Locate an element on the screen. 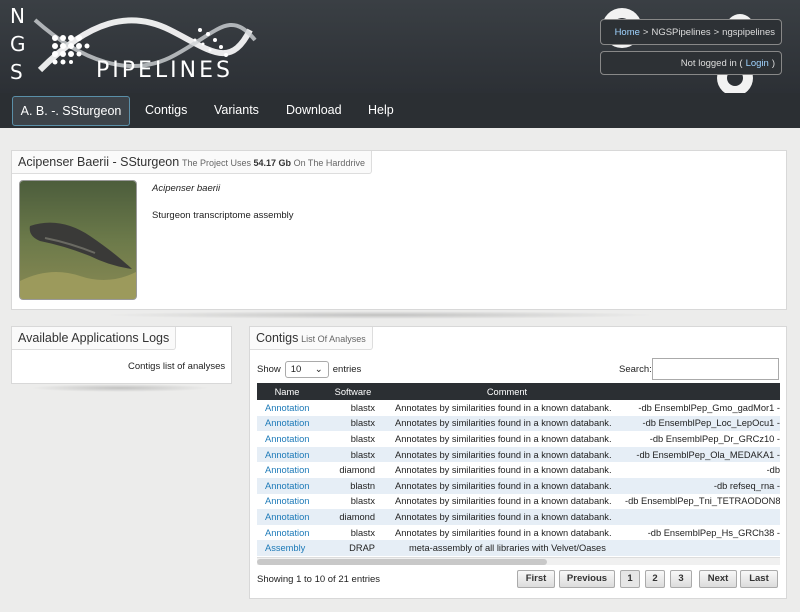 This screenshot has width=800, height=612. pagination-previous-button: Previous is located at coordinates (587, 579).